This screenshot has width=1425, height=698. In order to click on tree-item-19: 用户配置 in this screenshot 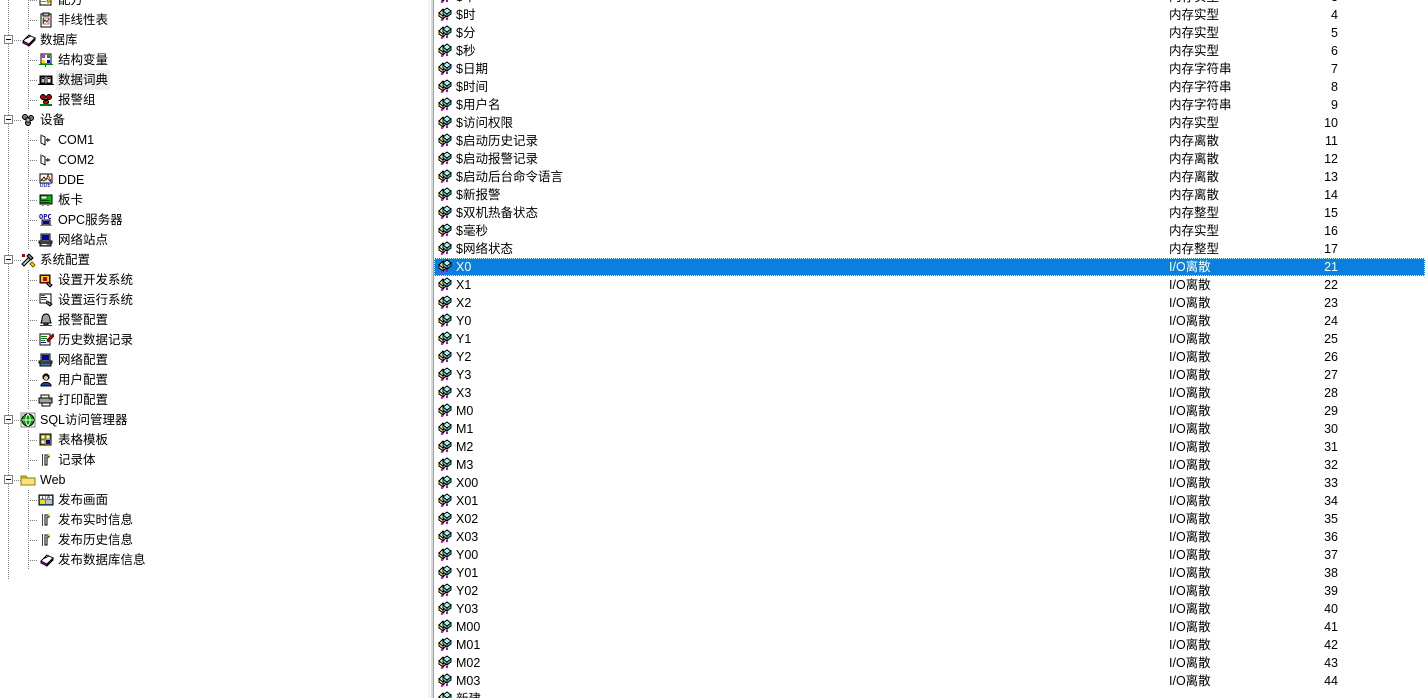, I will do `click(213, 380)`.